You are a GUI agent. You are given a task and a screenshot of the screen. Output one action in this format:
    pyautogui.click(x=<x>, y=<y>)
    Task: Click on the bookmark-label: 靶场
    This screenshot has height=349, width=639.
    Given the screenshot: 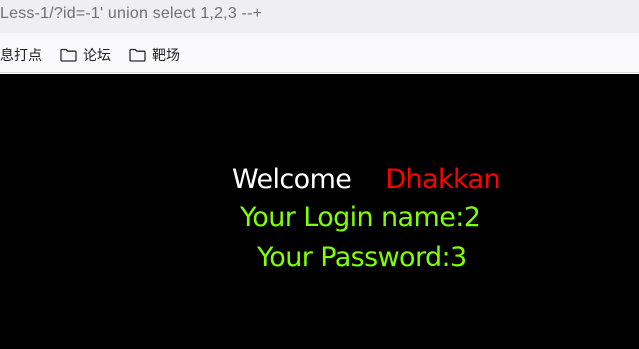 What is the action you would take?
    pyautogui.click(x=166, y=55)
    